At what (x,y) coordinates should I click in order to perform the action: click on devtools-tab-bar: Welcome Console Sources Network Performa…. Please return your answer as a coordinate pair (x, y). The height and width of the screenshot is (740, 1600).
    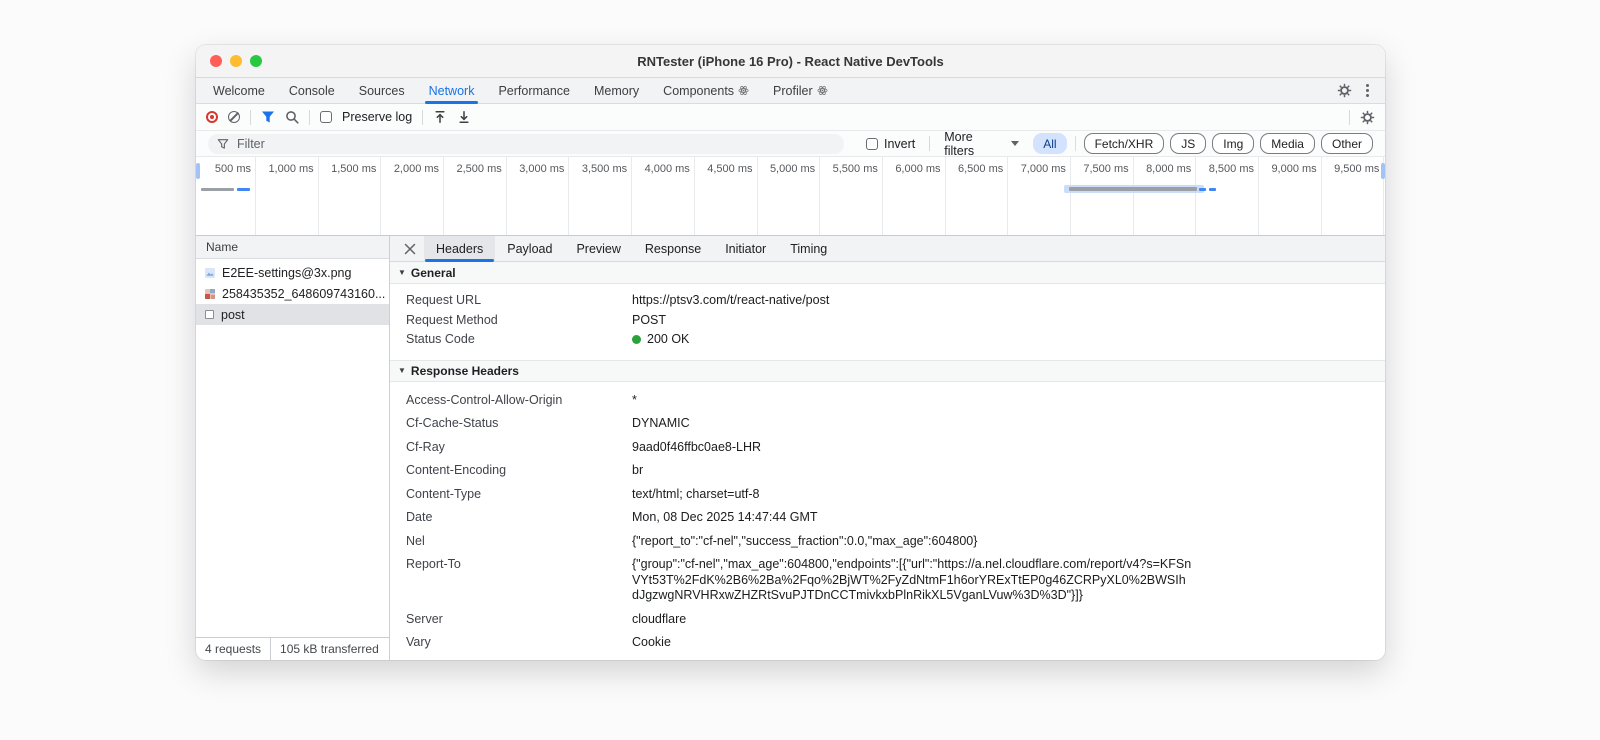
    Looking at the image, I should click on (790, 91).